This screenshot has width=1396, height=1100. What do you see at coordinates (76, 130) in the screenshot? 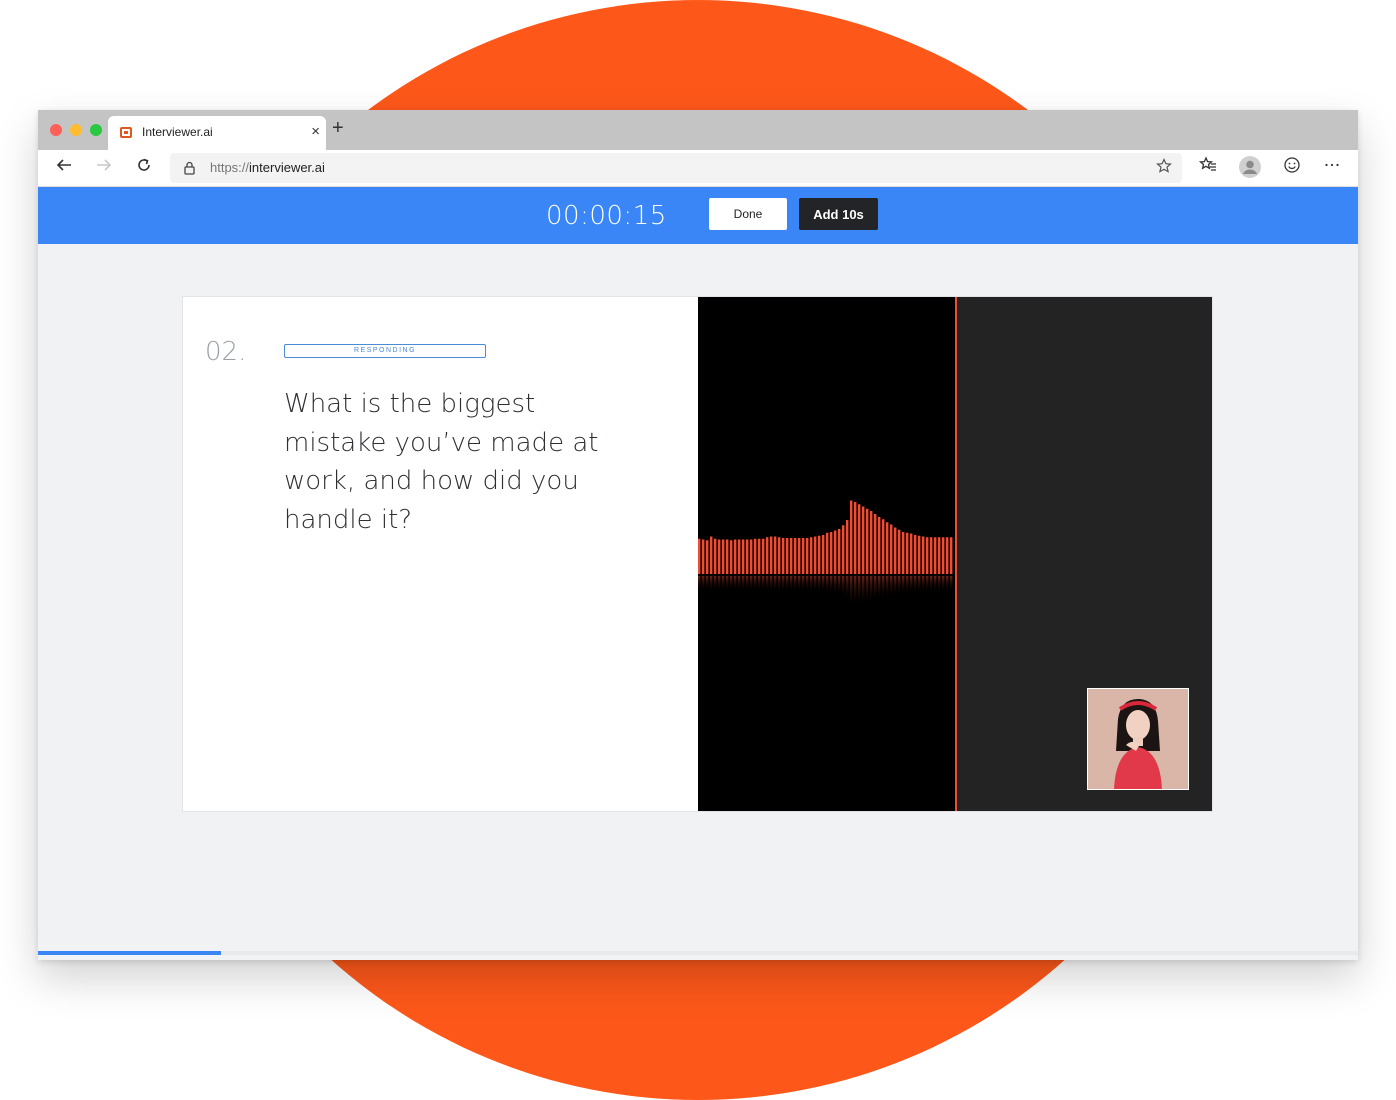
I see `minimize-window-button` at bounding box center [76, 130].